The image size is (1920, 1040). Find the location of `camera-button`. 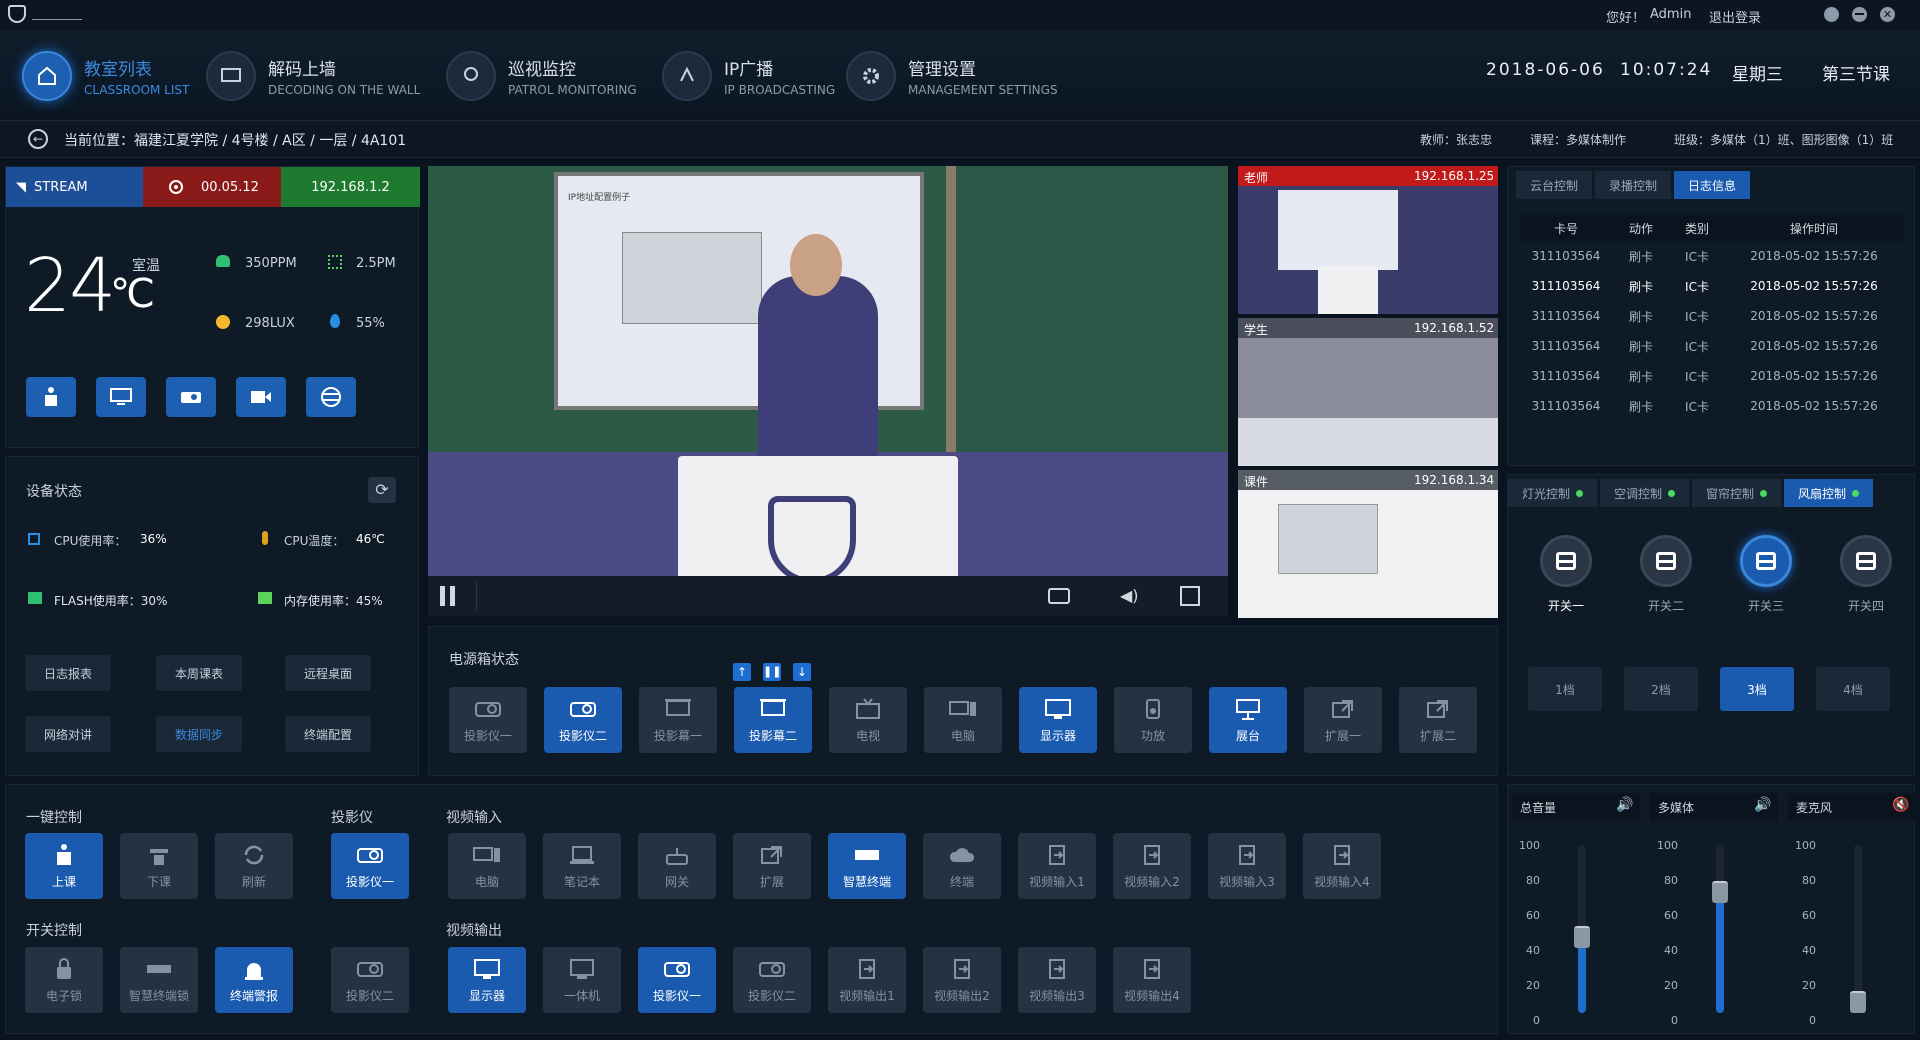

camera-button is located at coordinates (261, 397).